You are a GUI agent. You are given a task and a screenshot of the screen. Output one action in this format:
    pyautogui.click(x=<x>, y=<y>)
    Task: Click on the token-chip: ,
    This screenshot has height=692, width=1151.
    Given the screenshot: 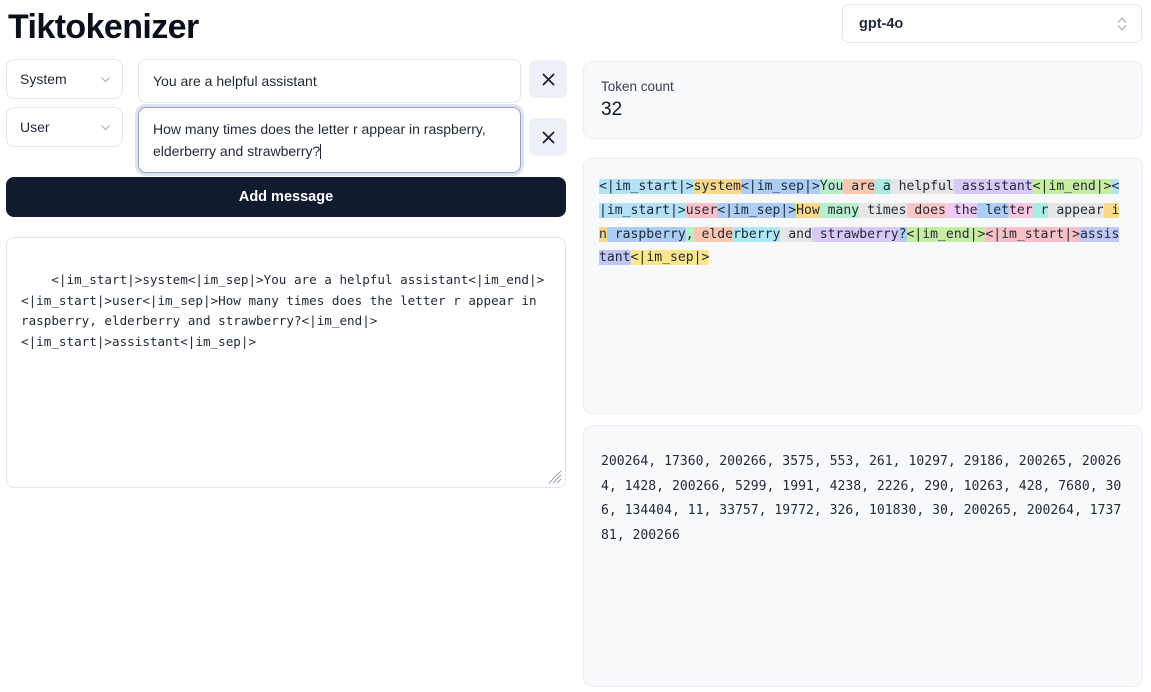 What is the action you would take?
    pyautogui.click(x=689, y=234)
    